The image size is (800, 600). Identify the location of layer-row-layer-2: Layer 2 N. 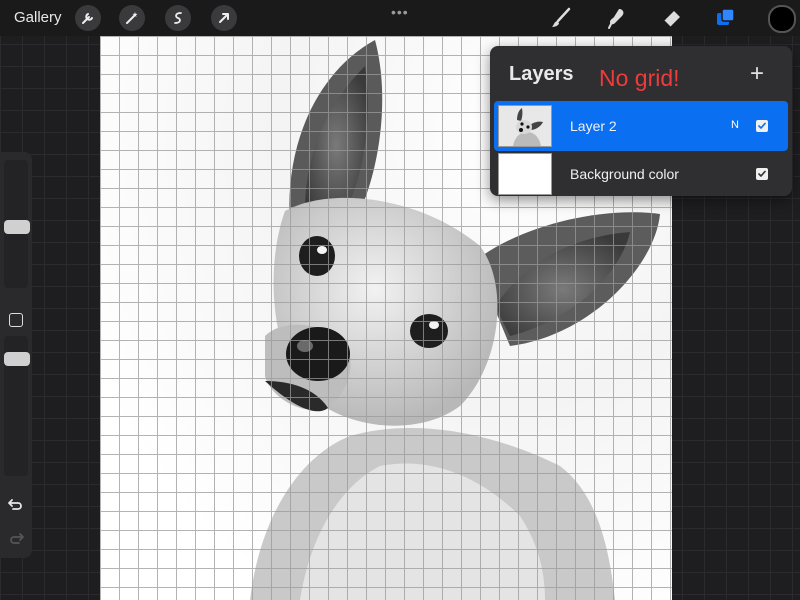
(641, 126).